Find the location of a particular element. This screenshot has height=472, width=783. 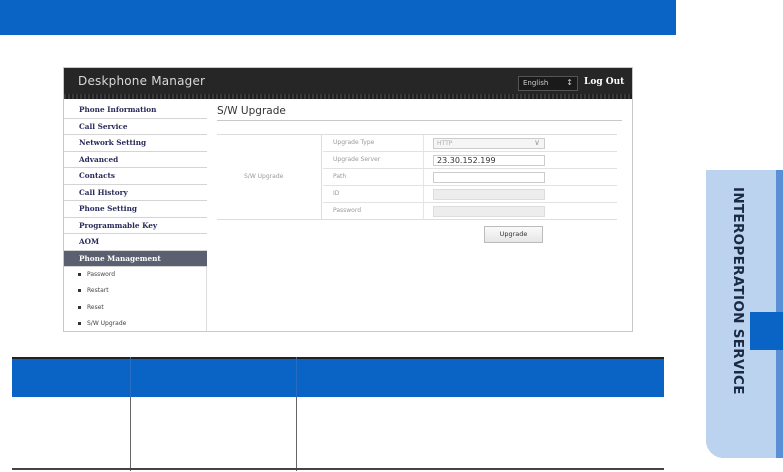

field-row-id: ID is located at coordinates (470, 194).